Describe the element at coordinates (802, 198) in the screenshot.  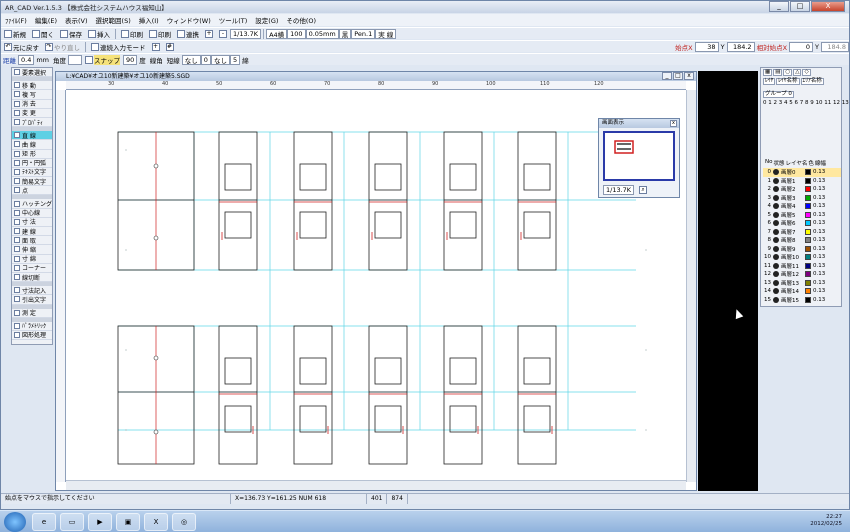
I see `layer-row: 3 画層3 0.13` at that location.